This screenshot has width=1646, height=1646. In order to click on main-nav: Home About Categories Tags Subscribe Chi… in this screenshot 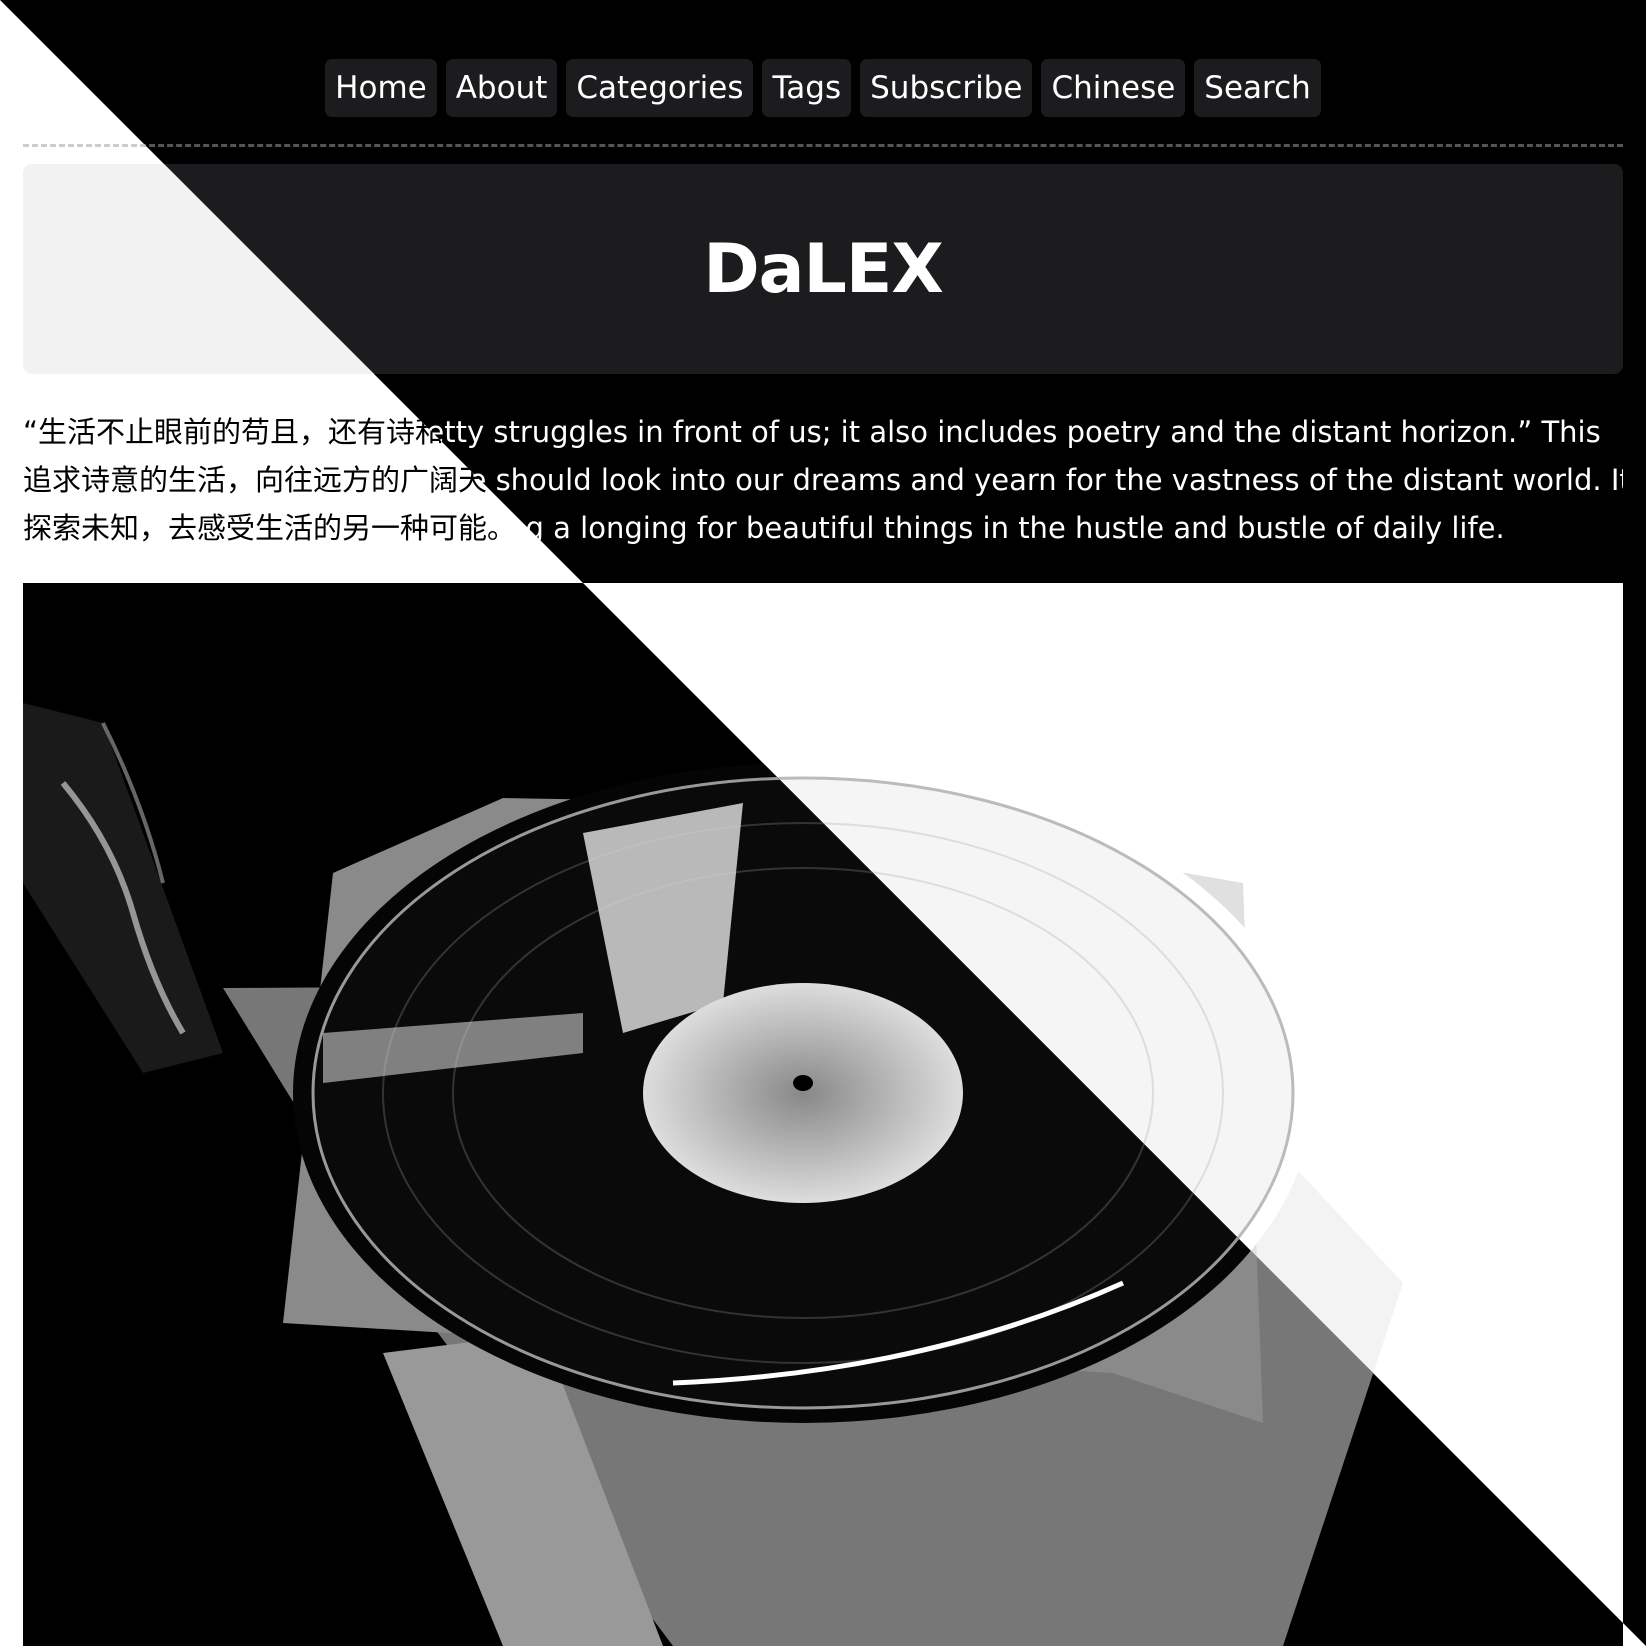, I will do `click(823, 88)`.